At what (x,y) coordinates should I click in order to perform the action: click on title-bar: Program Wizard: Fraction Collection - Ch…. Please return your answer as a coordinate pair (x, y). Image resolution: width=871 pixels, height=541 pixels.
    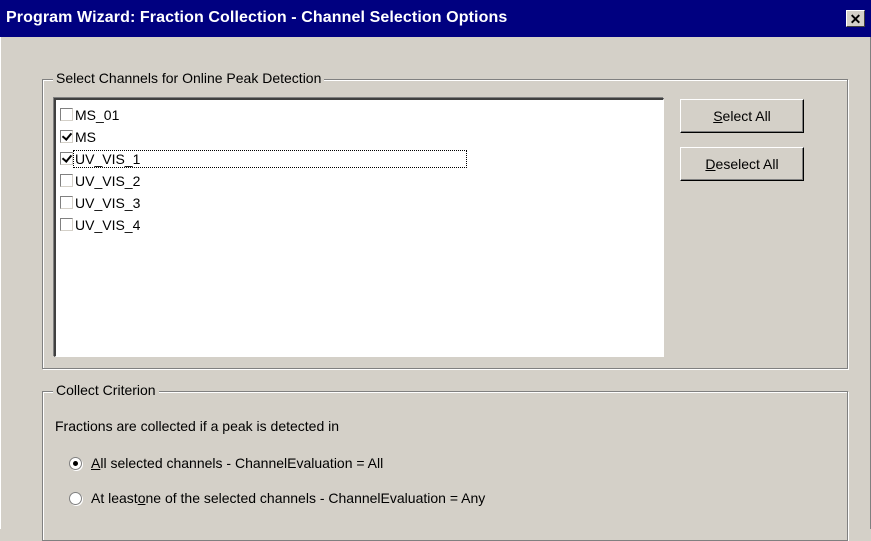
    Looking at the image, I should click on (435, 18).